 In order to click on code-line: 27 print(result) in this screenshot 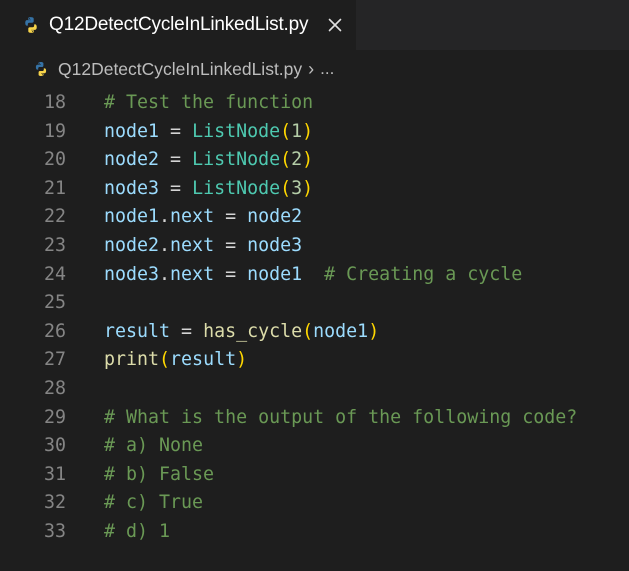, I will do `click(314, 360)`.